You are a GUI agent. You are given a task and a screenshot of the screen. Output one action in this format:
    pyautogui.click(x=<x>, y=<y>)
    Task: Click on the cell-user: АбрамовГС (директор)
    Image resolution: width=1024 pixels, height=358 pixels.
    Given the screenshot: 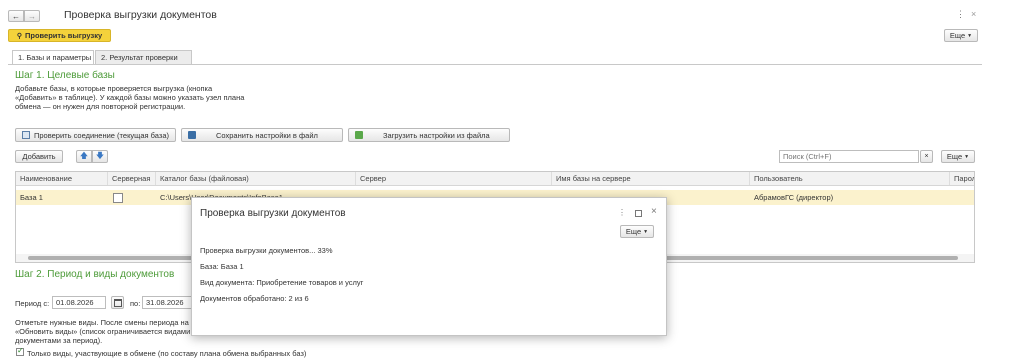 What is the action you would take?
    pyautogui.click(x=794, y=197)
    